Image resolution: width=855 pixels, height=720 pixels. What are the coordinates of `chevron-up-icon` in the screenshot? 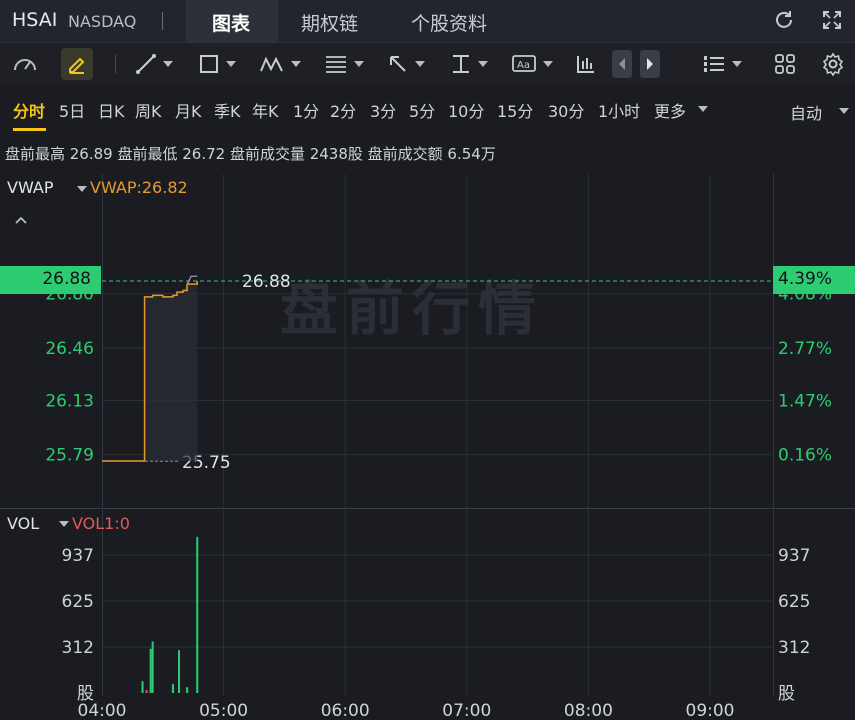 It's located at (21, 219).